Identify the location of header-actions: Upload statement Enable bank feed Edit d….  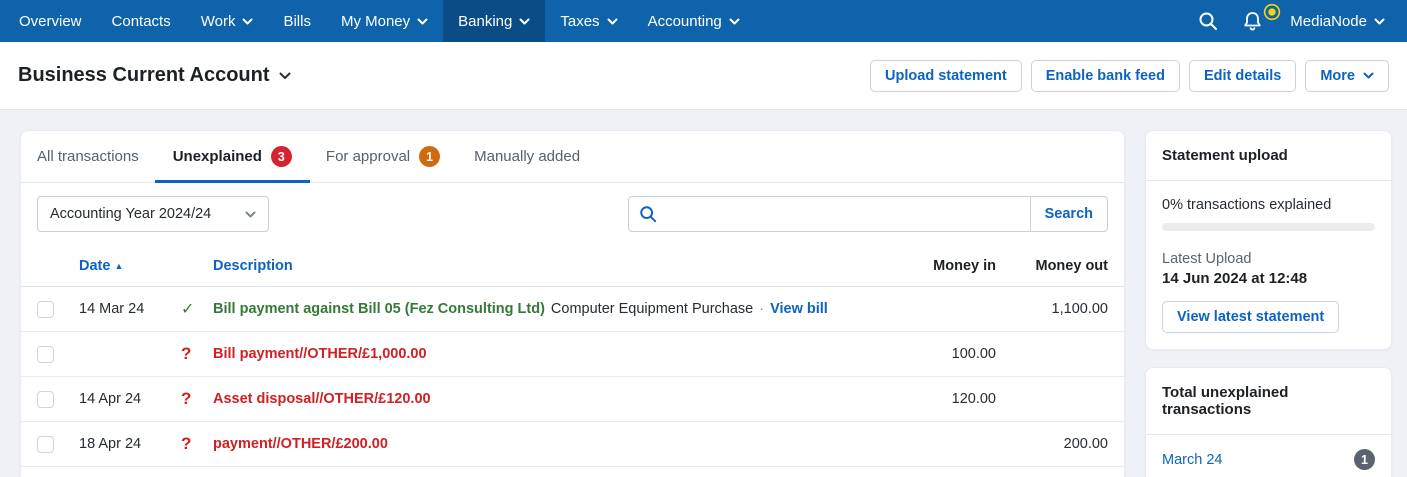
(1129, 75).